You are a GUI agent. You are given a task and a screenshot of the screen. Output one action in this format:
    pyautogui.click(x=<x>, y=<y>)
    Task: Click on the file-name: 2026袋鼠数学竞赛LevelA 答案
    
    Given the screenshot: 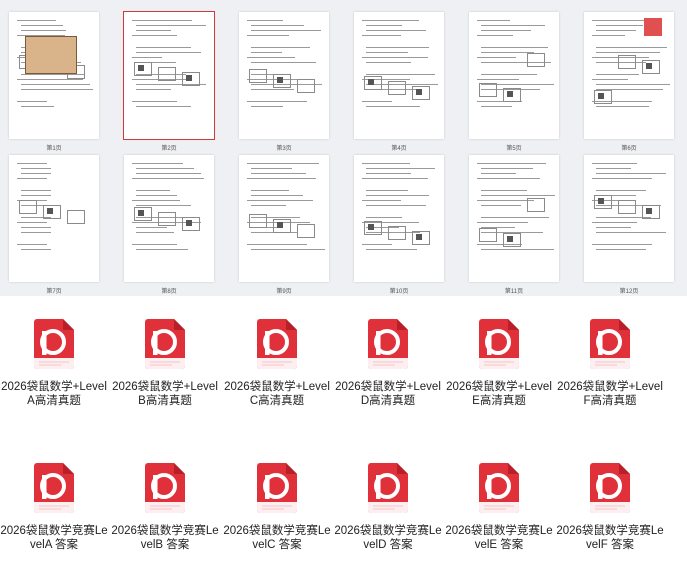 What is the action you would take?
    pyautogui.click(x=54, y=538)
    